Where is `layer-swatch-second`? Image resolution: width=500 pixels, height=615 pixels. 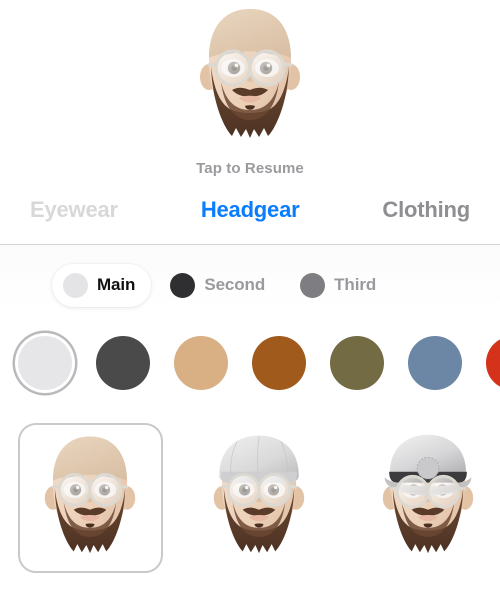 layer-swatch-second is located at coordinates (183, 285).